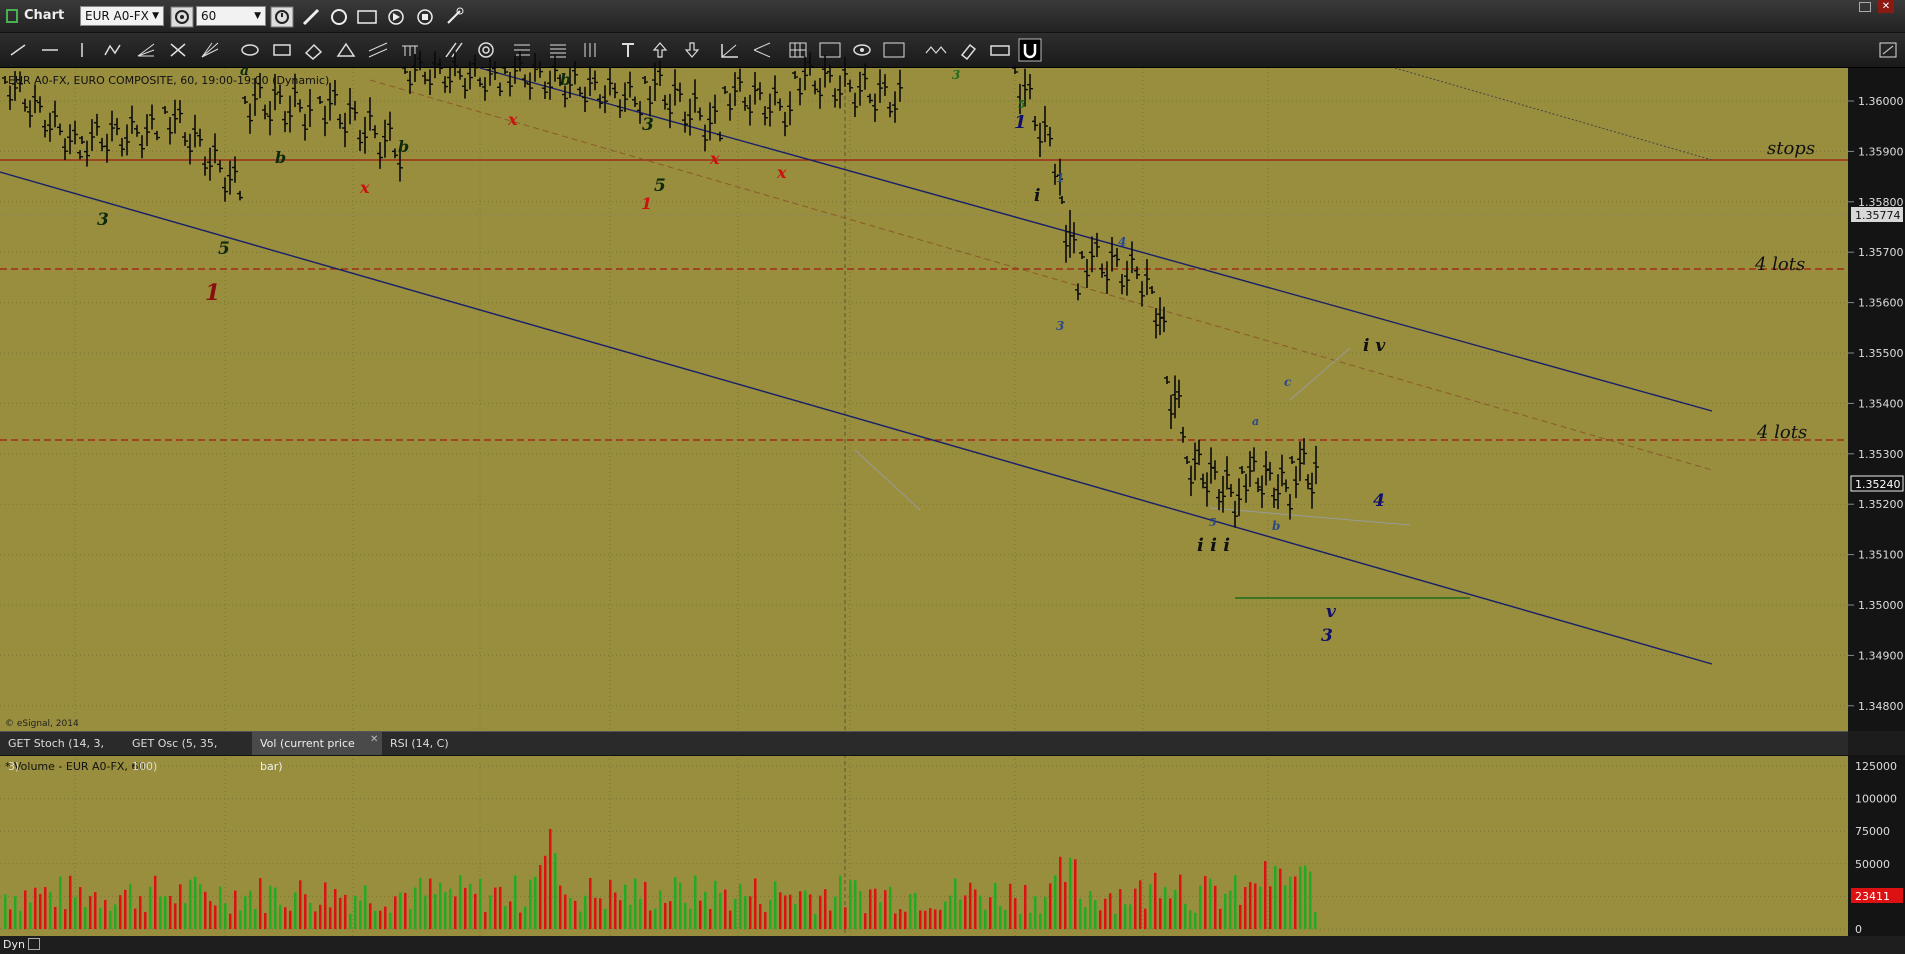 The width and height of the screenshot is (1905, 954). I want to click on price-label: 1.35900, so click(1881, 151).